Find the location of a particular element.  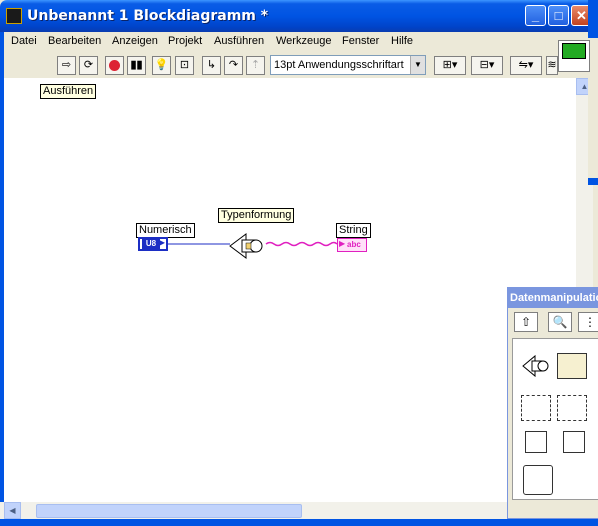

join-numbers-icon is located at coordinates (572, 408).